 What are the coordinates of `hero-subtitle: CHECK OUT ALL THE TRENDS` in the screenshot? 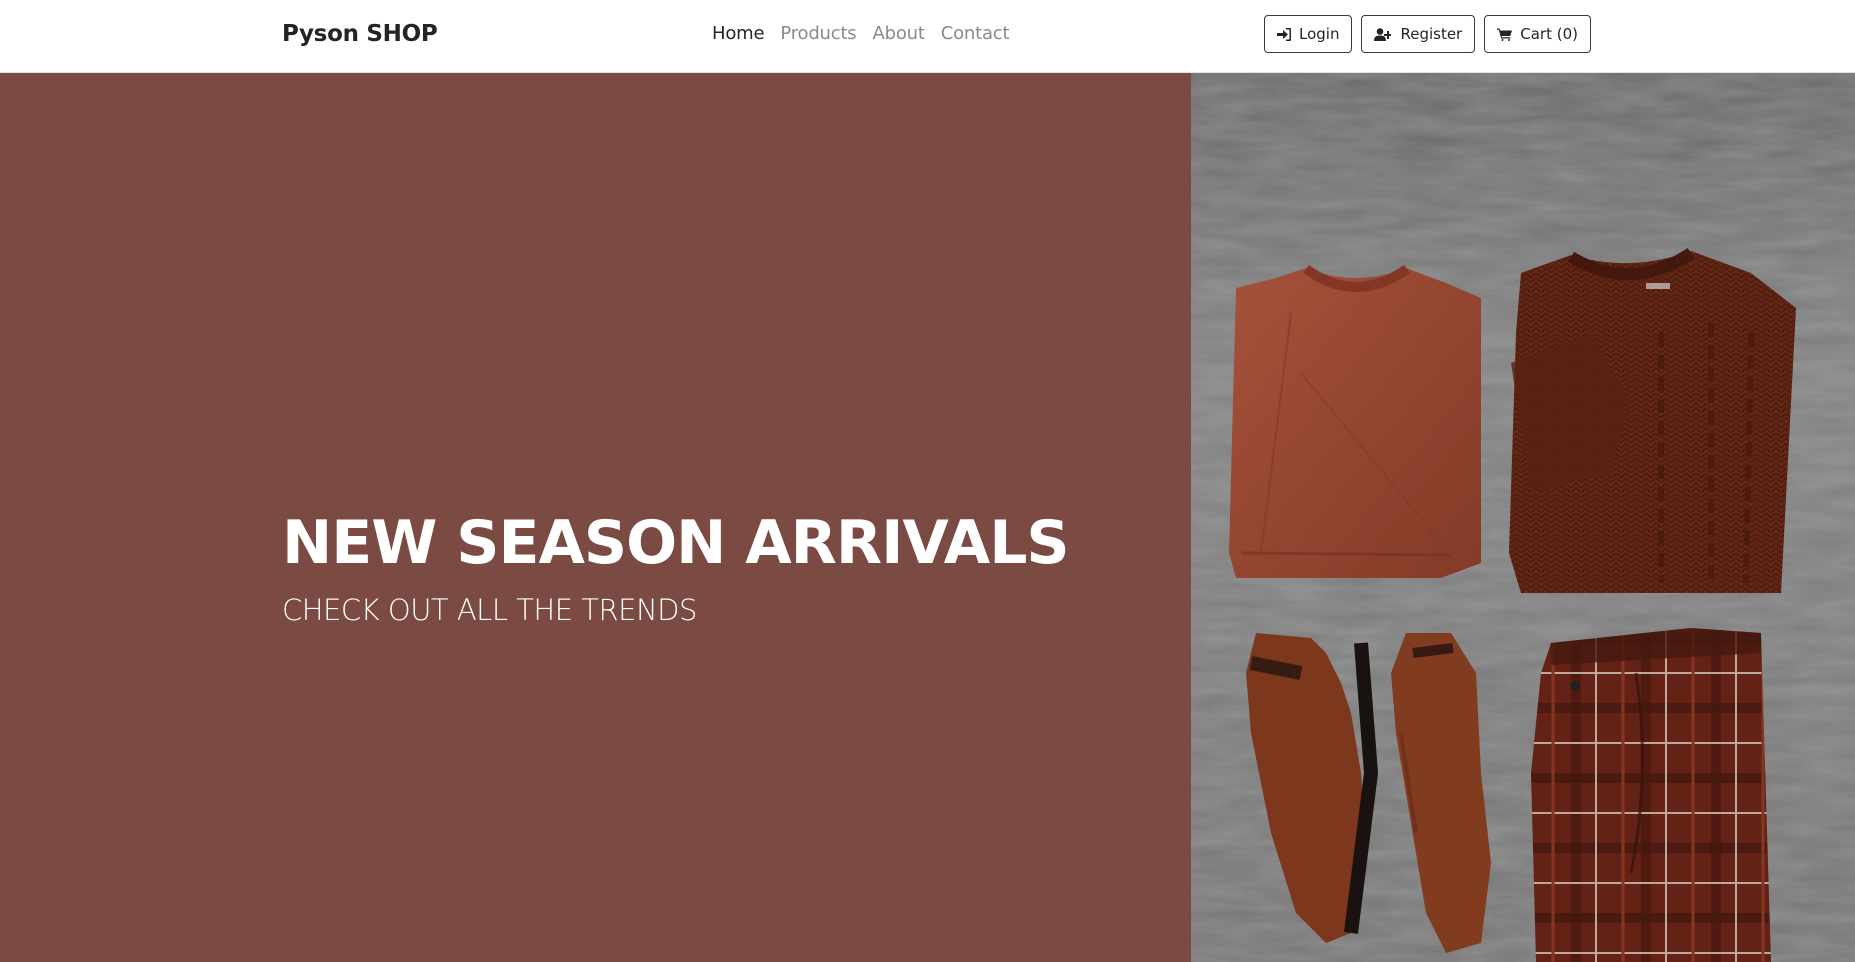 It's located at (489, 610).